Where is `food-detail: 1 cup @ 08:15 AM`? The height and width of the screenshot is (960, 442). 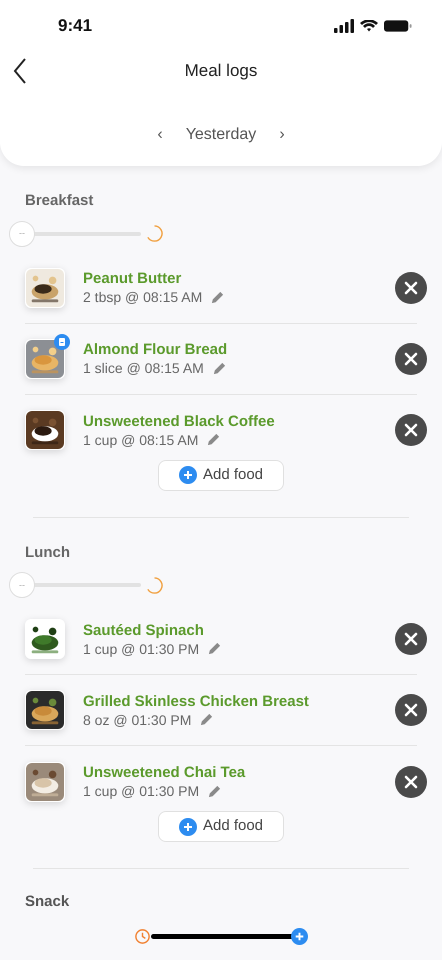
food-detail: 1 cup @ 08:15 AM is located at coordinates (140, 439).